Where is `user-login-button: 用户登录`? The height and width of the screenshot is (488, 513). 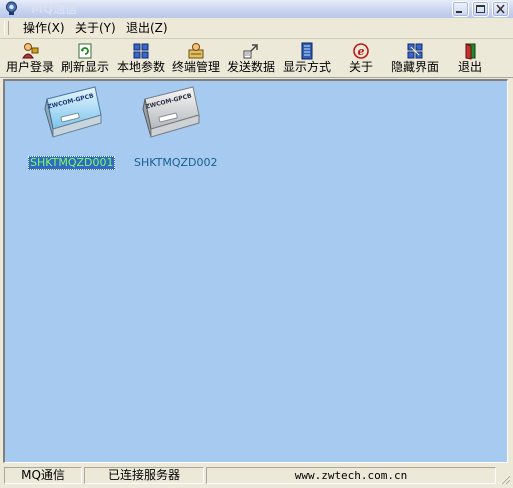 user-login-button: 用户登录 is located at coordinates (30, 58).